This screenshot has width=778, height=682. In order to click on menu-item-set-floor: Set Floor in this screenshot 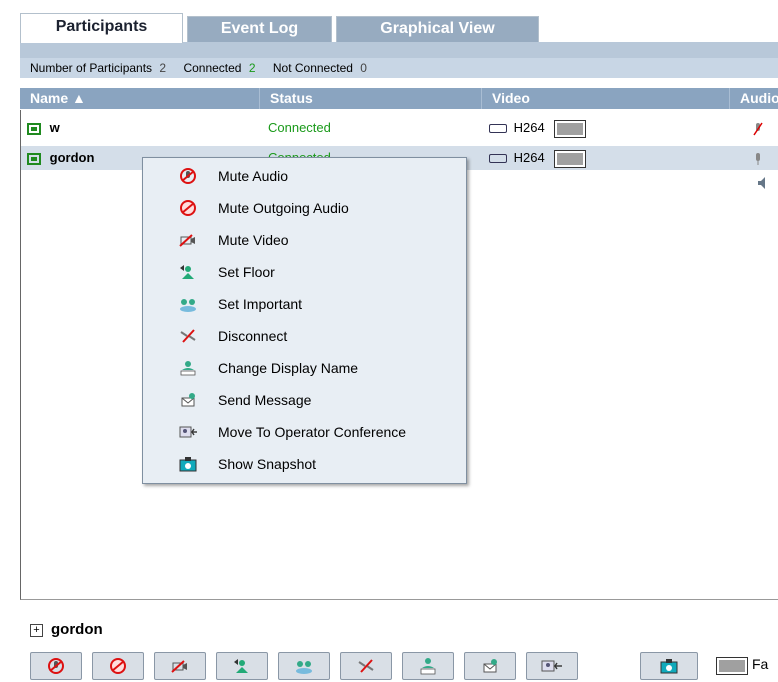, I will do `click(304, 273)`.